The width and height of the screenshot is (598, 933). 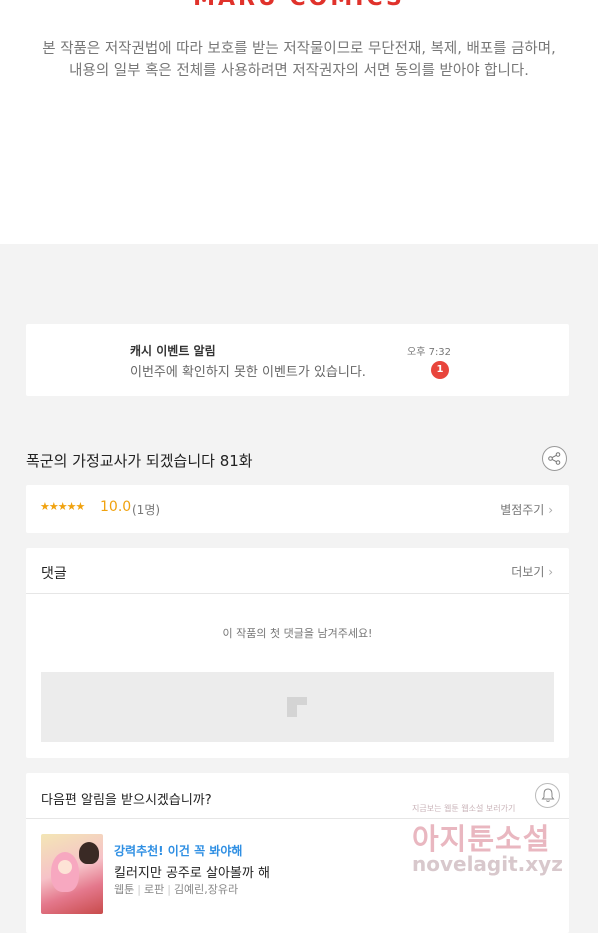 What do you see at coordinates (297, 593) in the screenshot?
I see `divider` at bounding box center [297, 593].